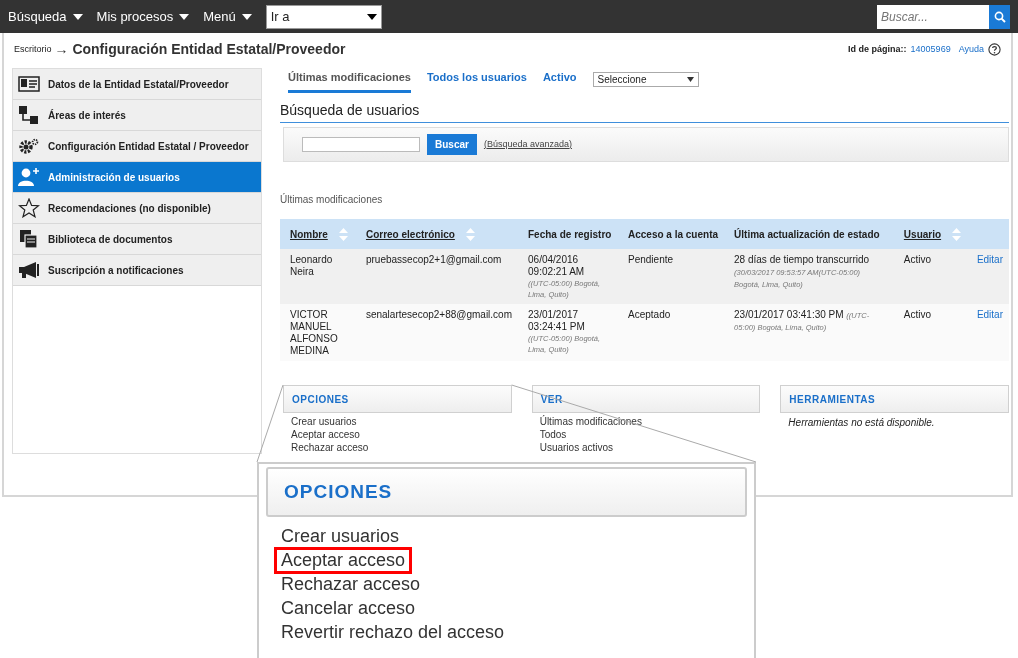 Image resolution: width=1018 pixels, height=658 pixels. Describe the element at coordinates (570, 234) in the screenshot. I see `column-header: Fecha de registro` at that location.